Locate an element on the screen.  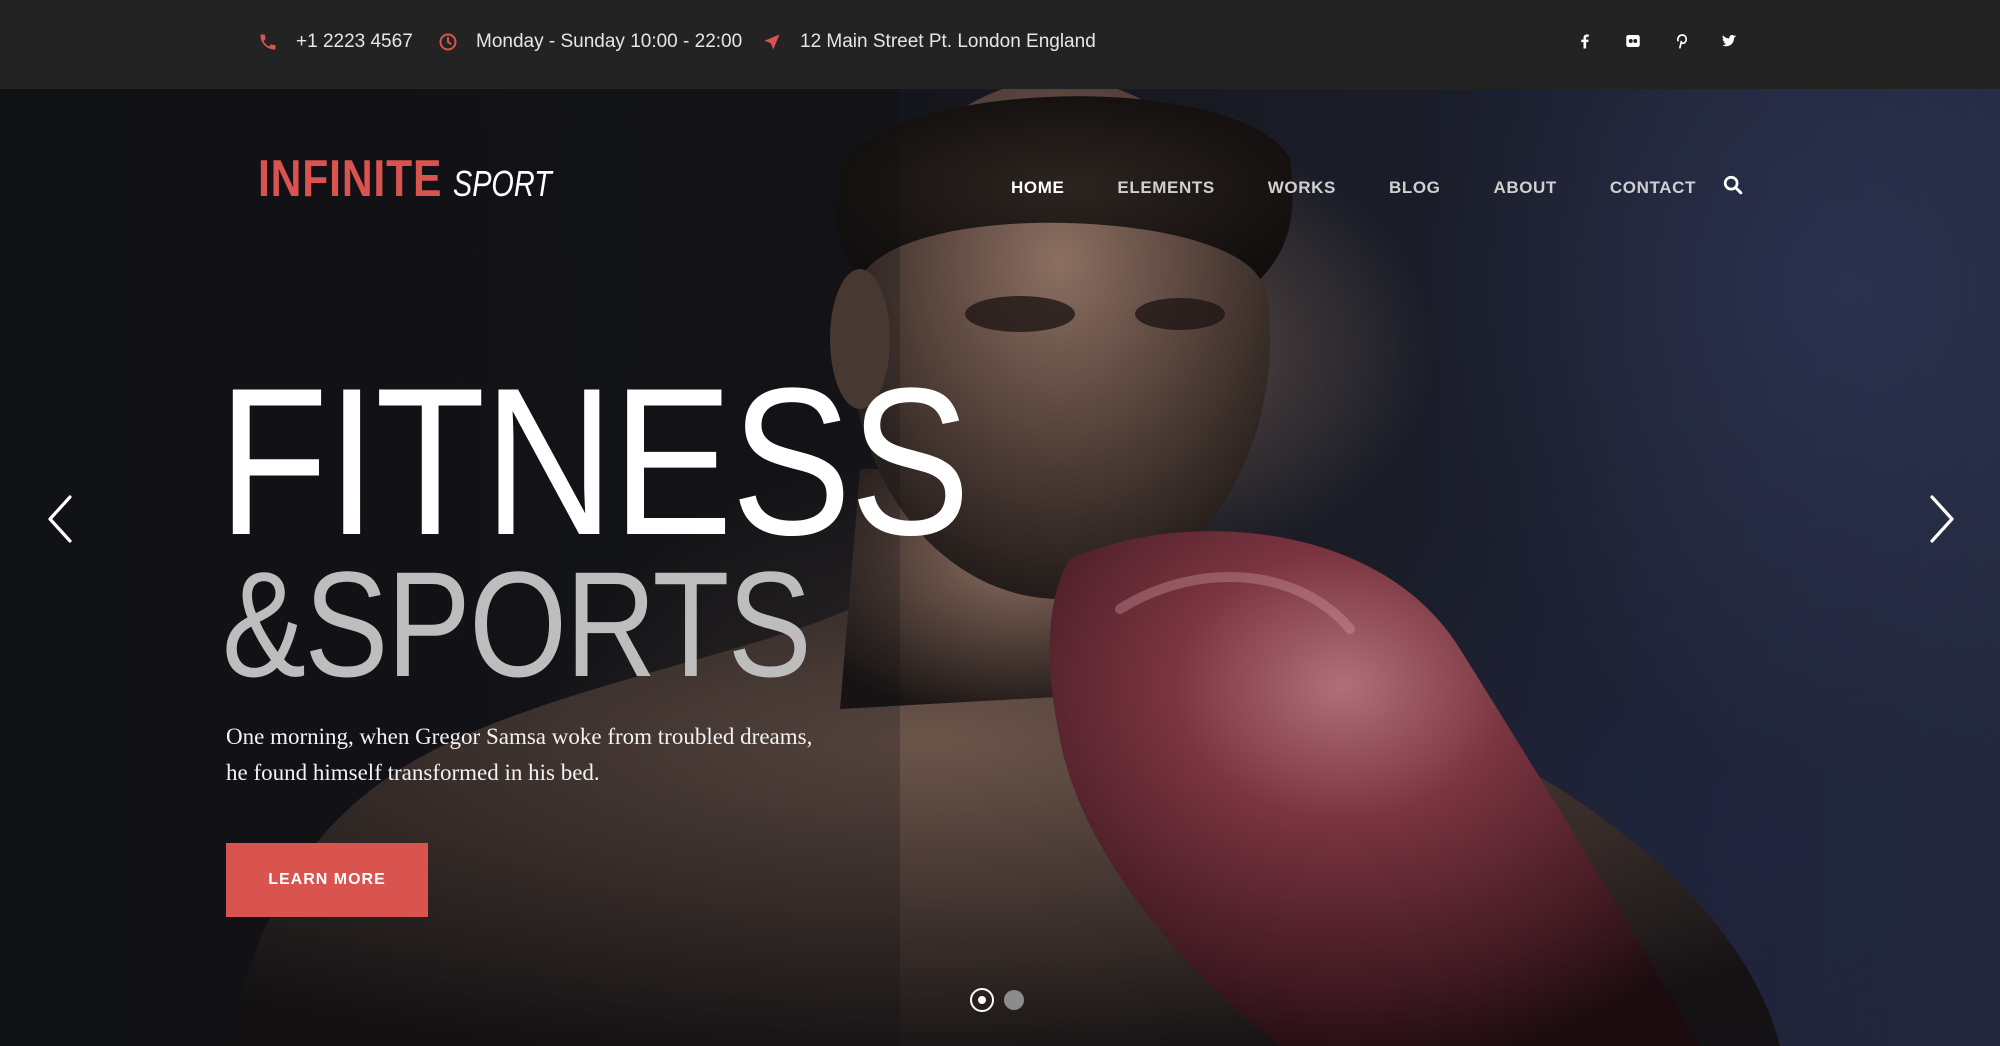
learn-more-button: LEARN MORE is located at coordinates (327, 880).